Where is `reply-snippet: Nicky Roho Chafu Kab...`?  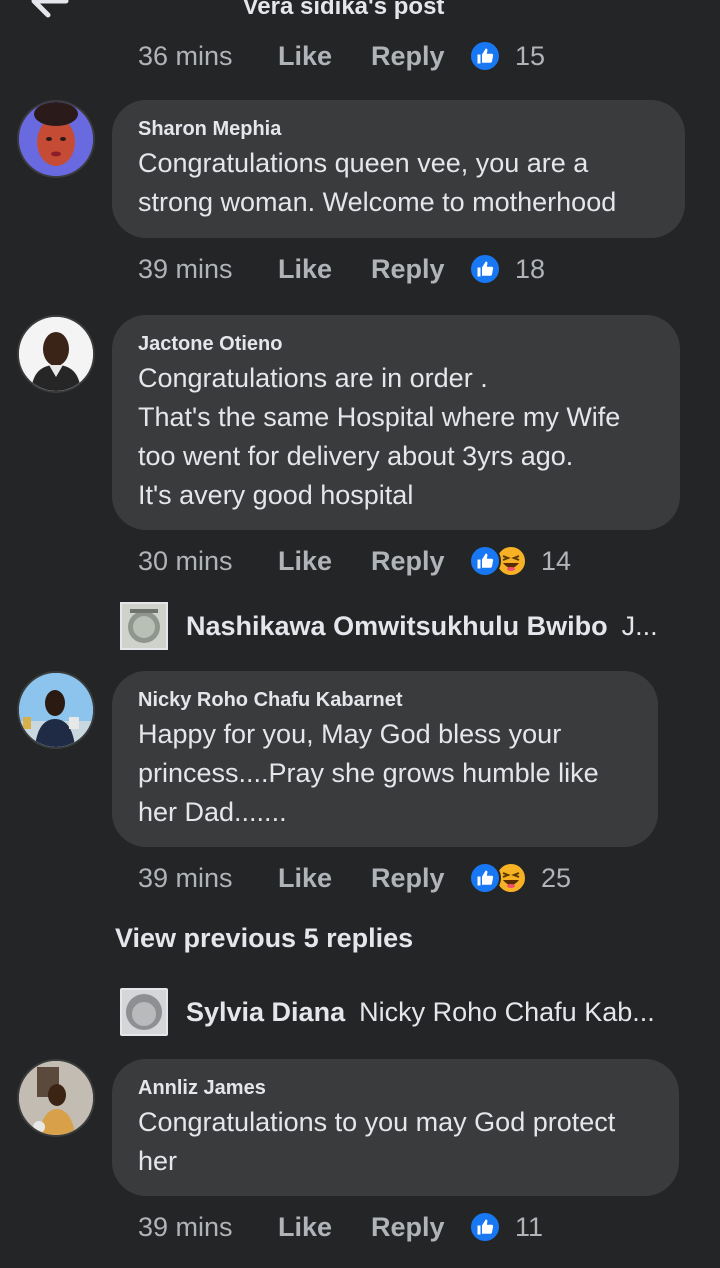 reply-snippet: Nicky Roho Chafu Kab... is located at coordinates (507, 1011).